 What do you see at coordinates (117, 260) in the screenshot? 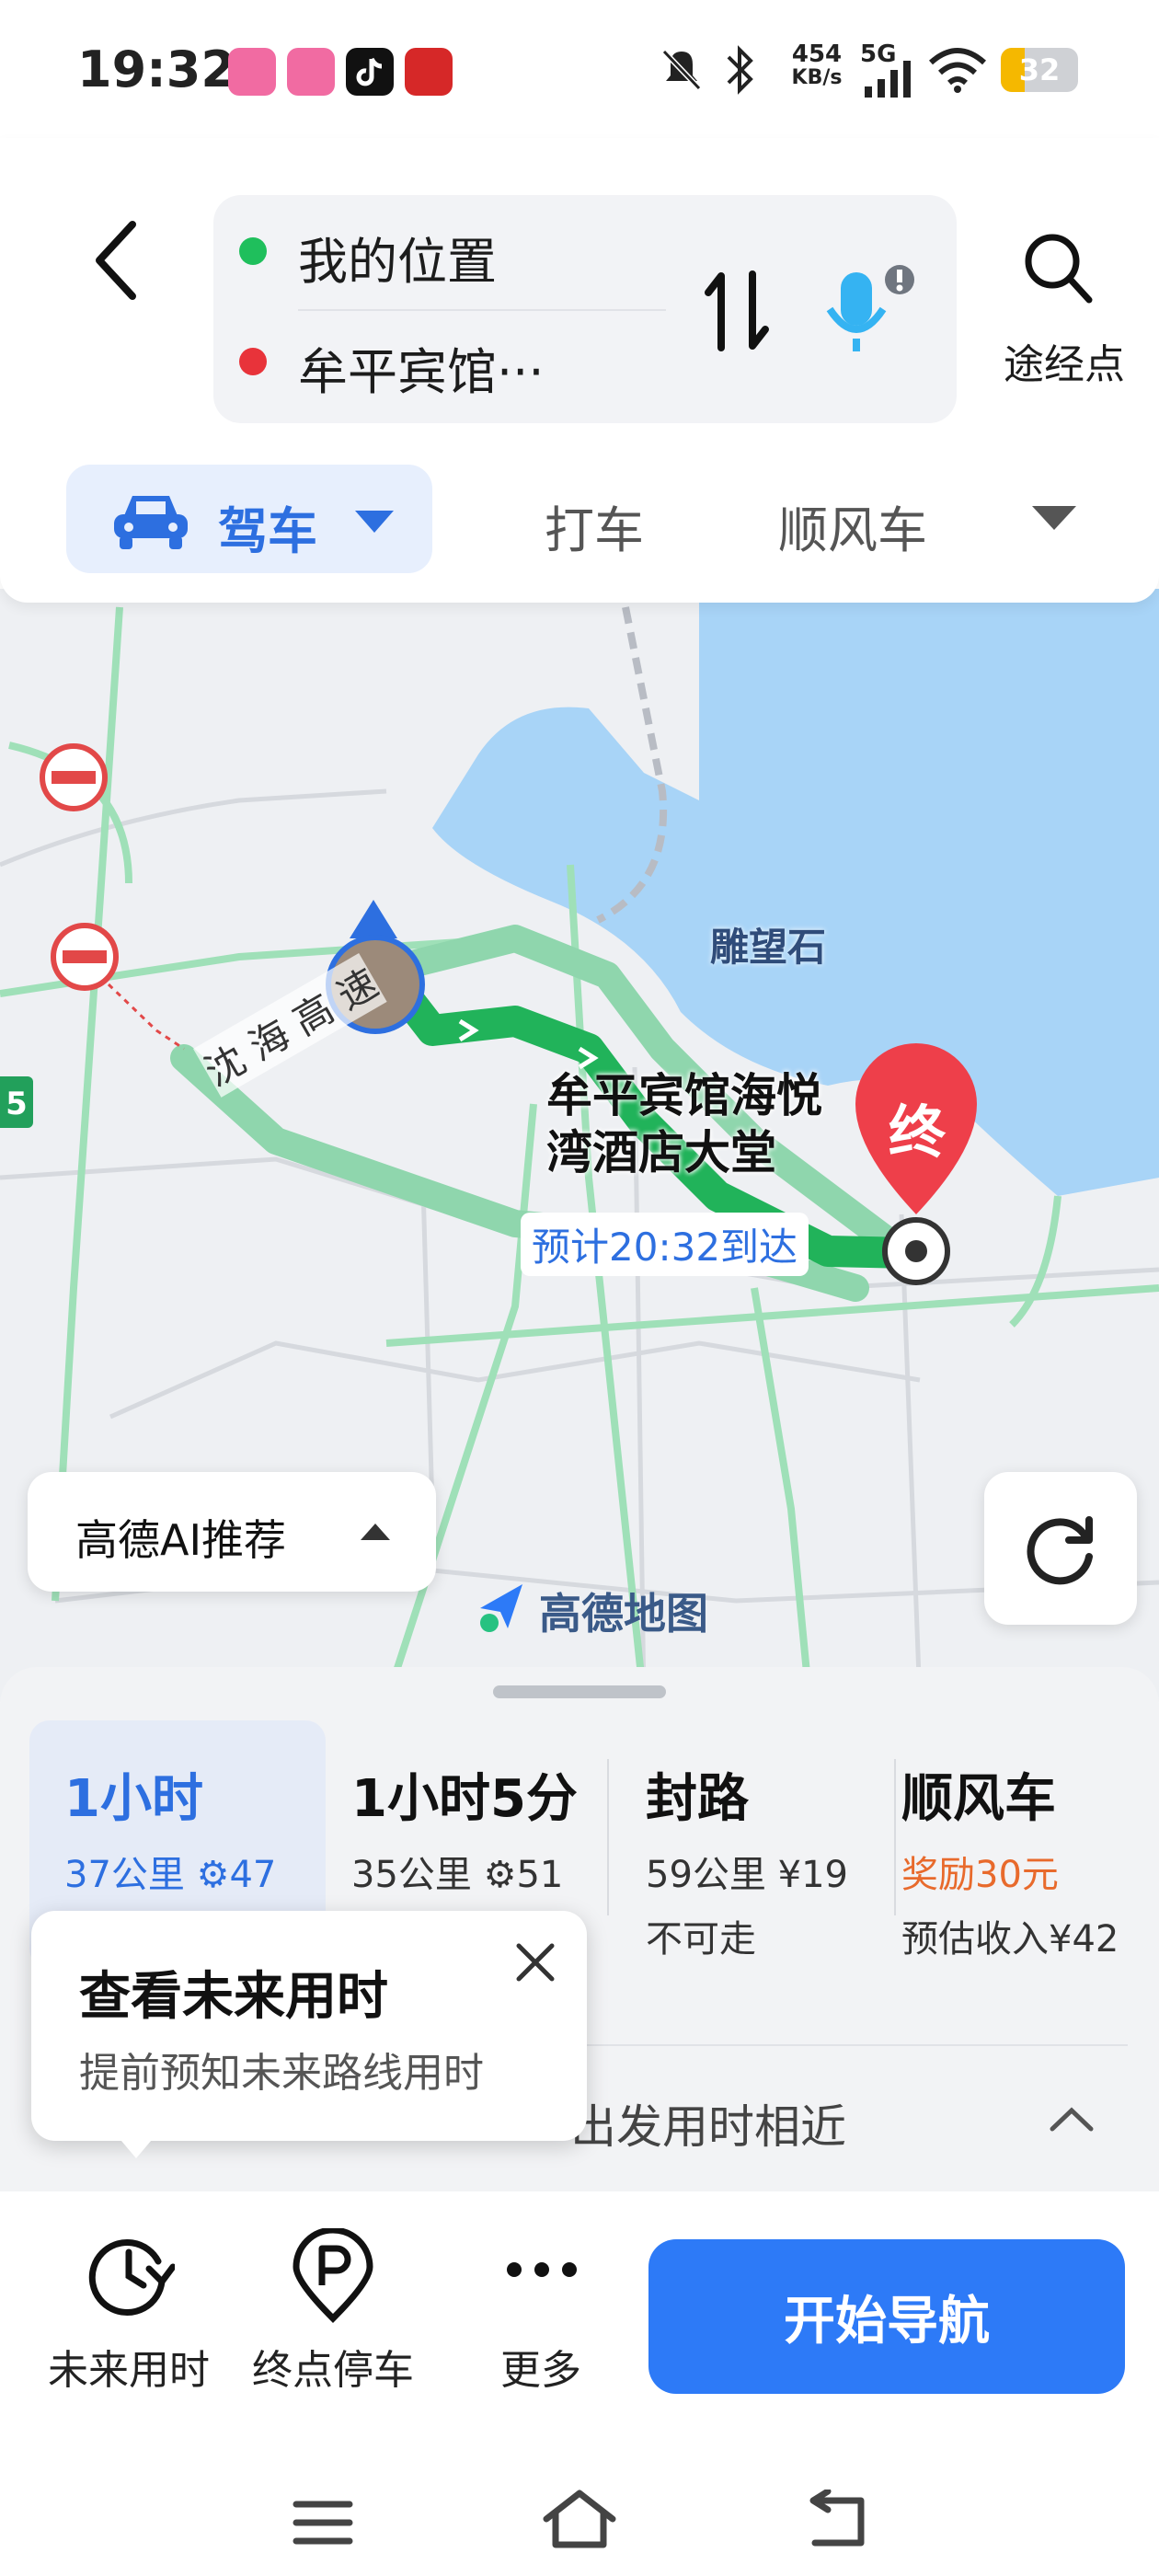
I see `back-arrow-icon` at bounding box center [117, 260].